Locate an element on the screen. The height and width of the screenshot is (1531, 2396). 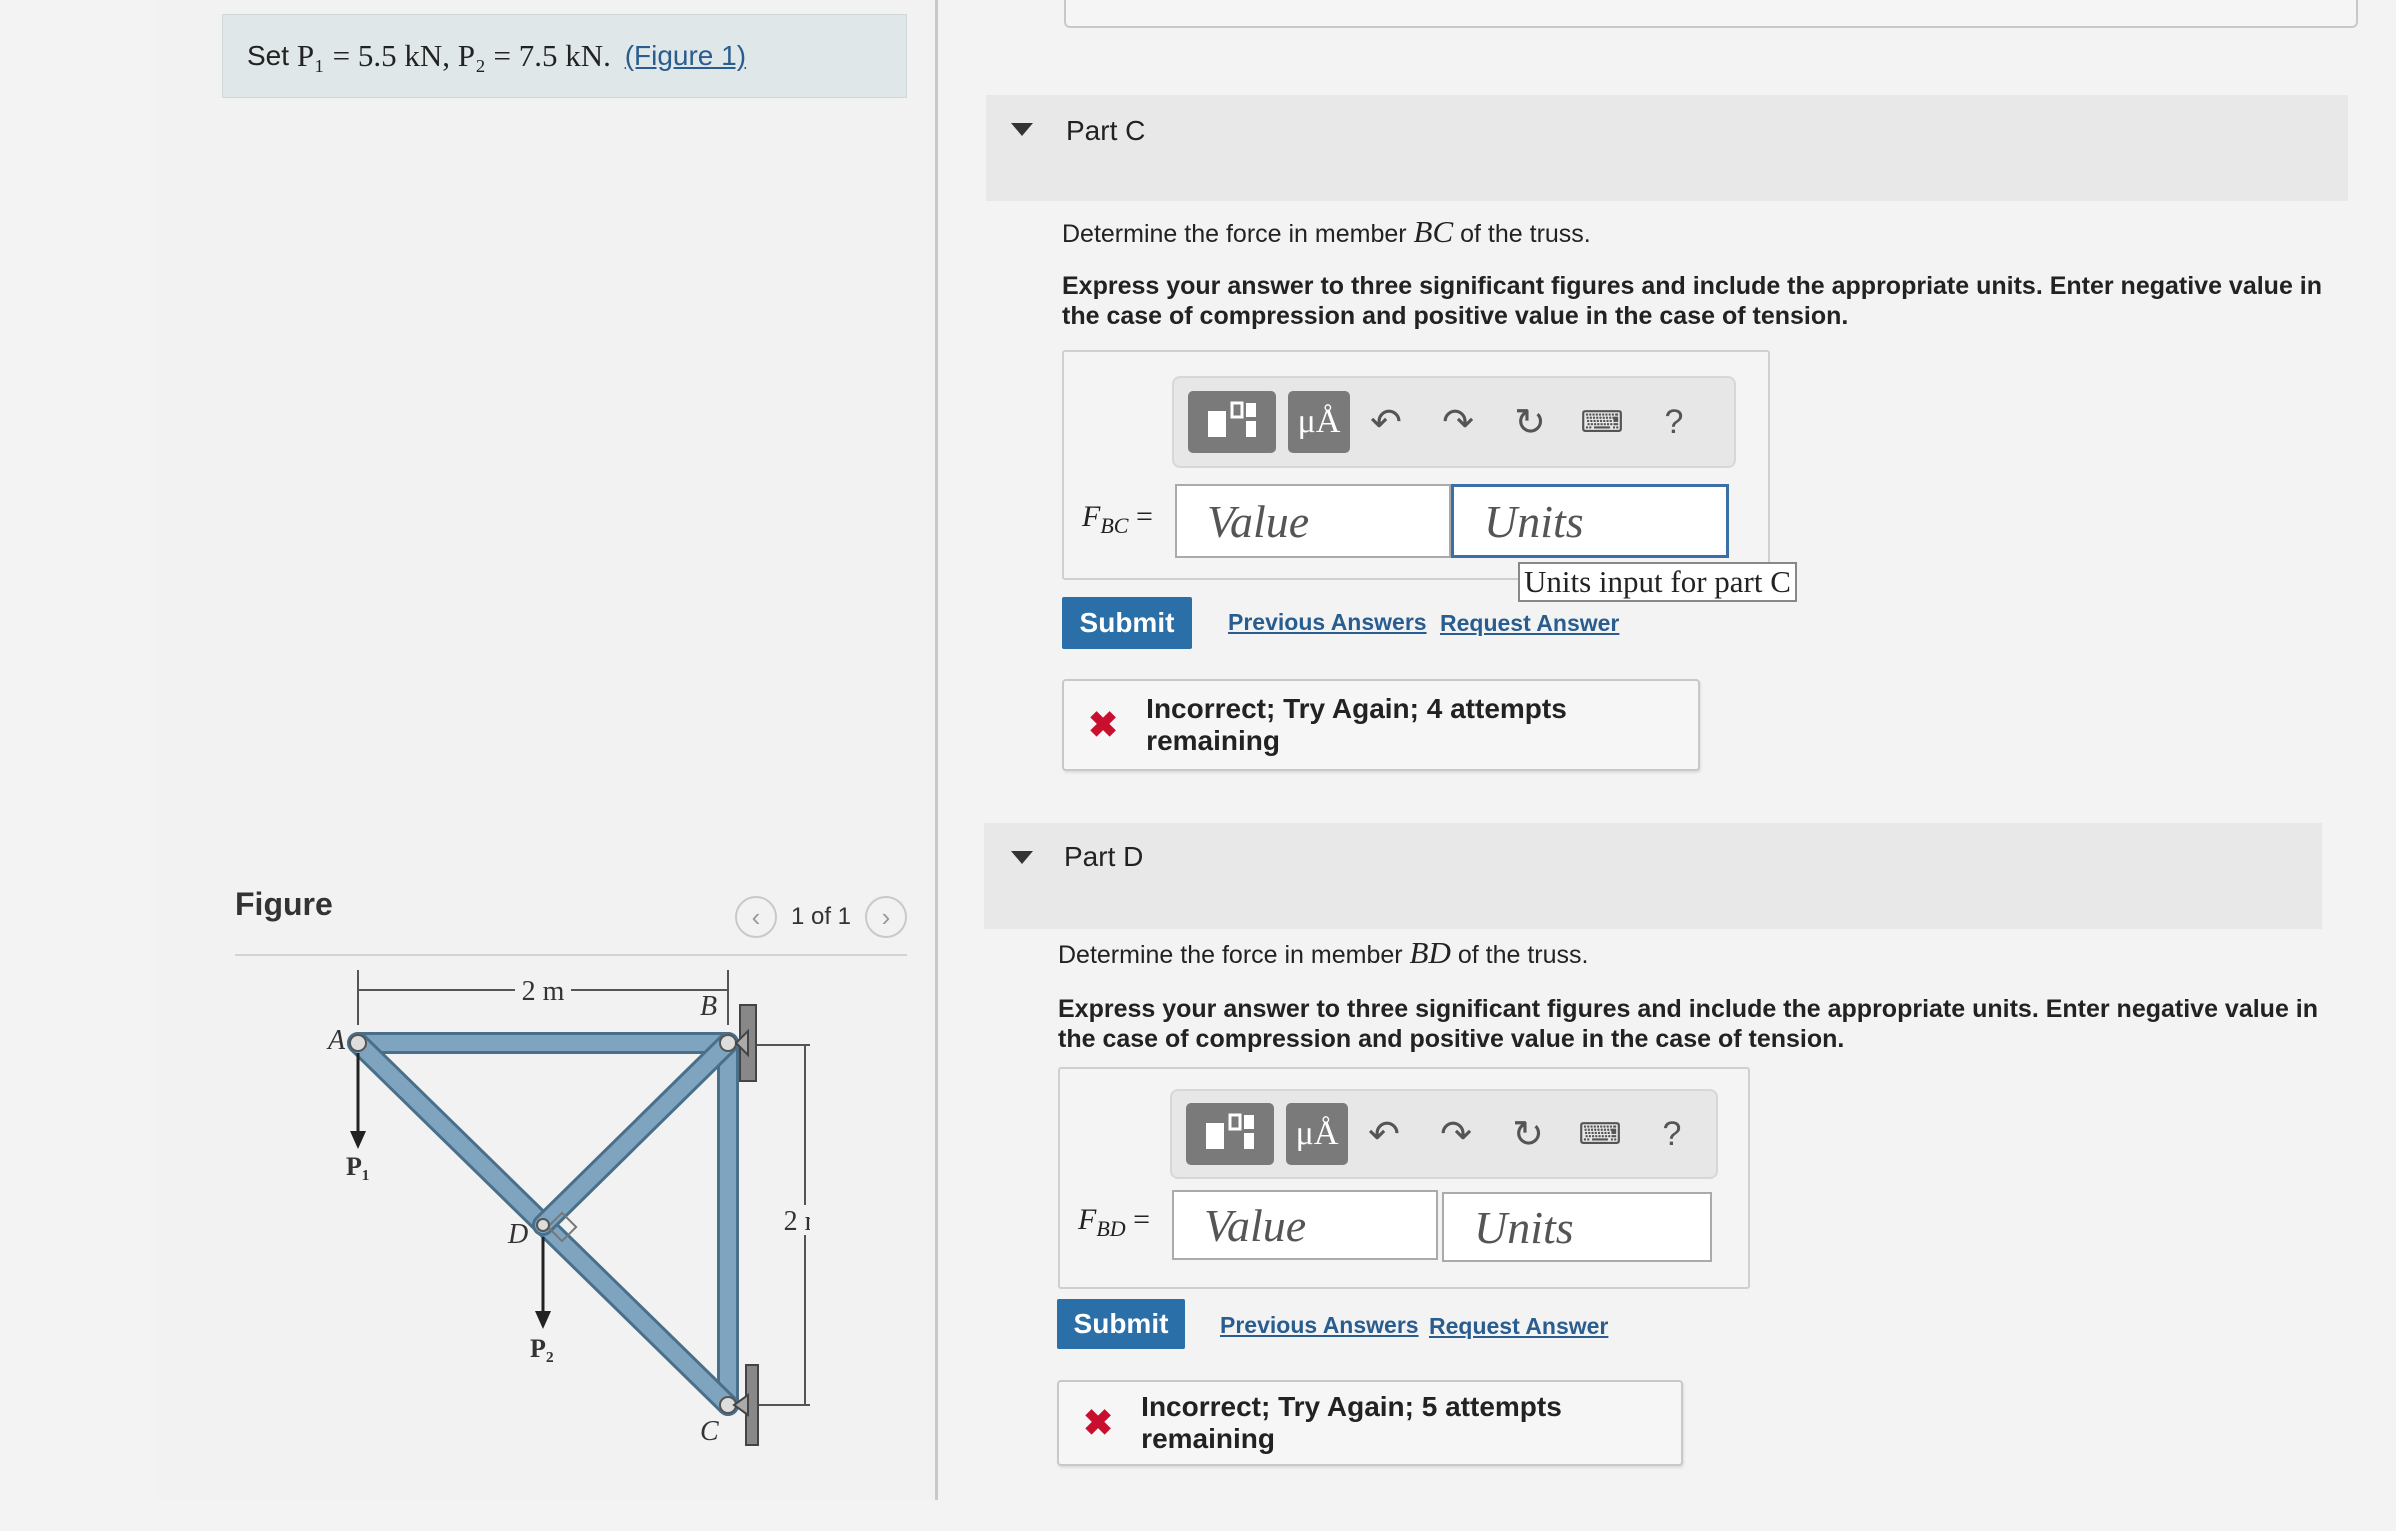
truss-figure: 2 m 2 m A B C D P₁ P₂ is located at coordinates (568, 1208).